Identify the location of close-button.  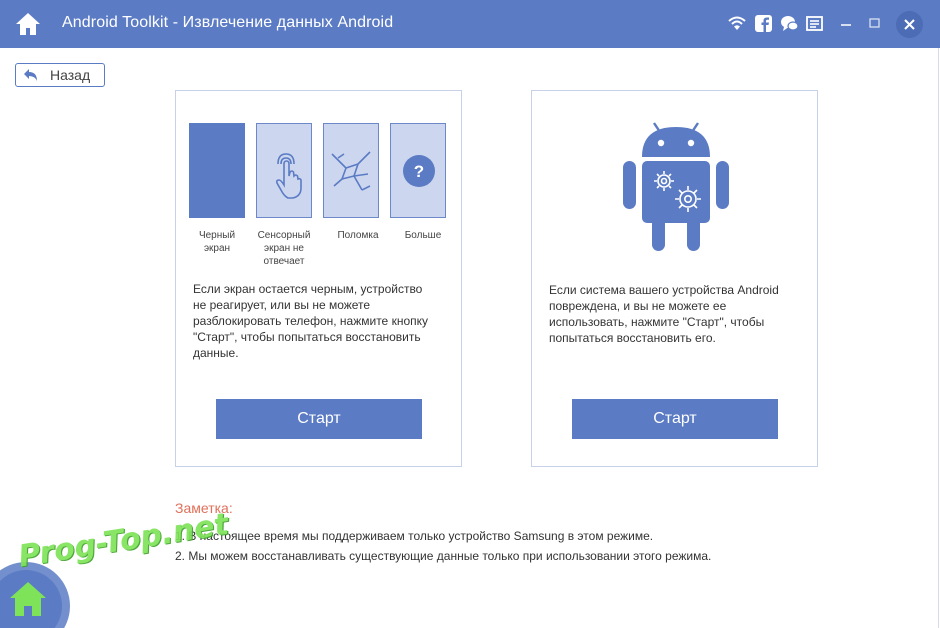
(909, 24).